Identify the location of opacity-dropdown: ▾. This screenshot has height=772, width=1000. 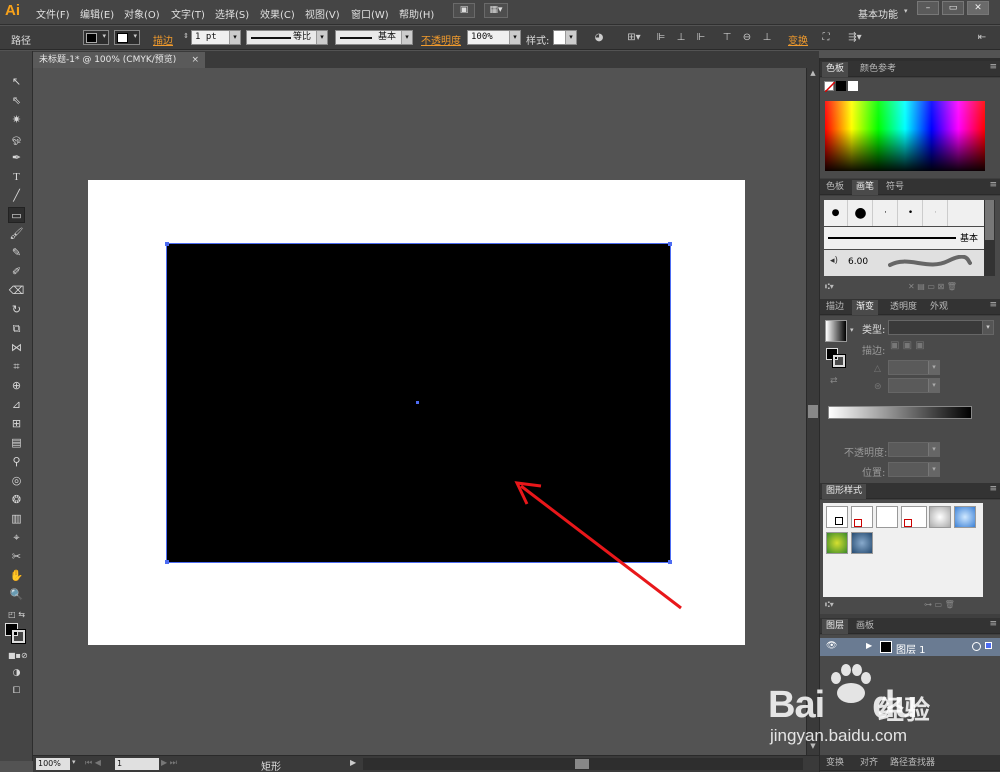
(515, 37).